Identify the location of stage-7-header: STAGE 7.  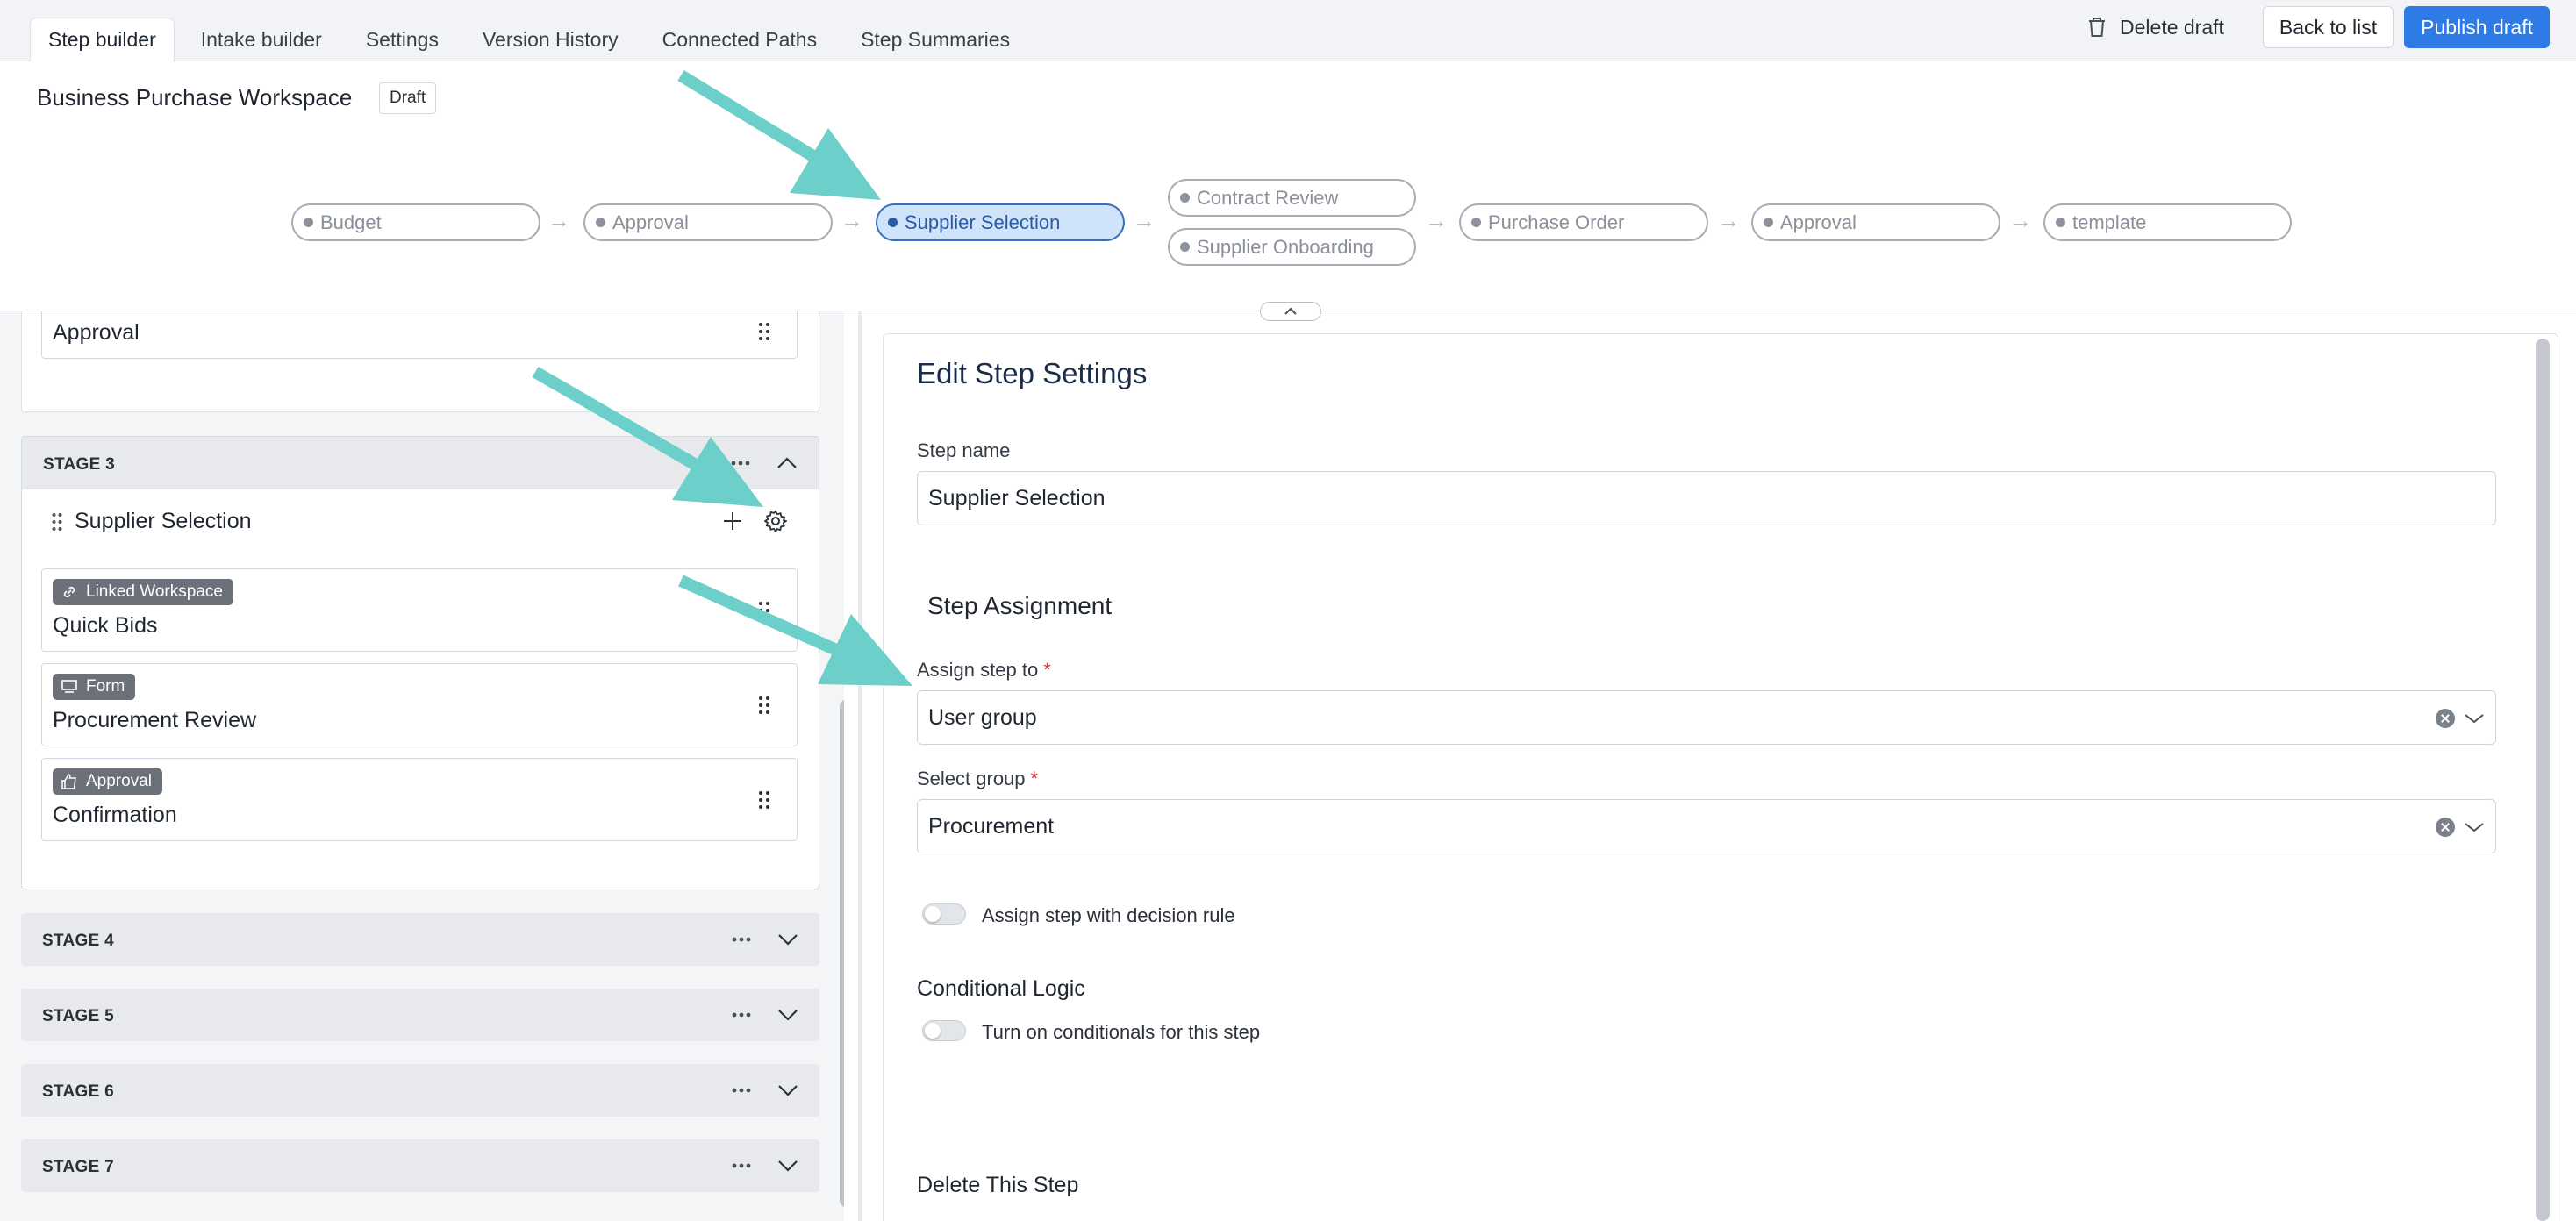
(420, 1165).